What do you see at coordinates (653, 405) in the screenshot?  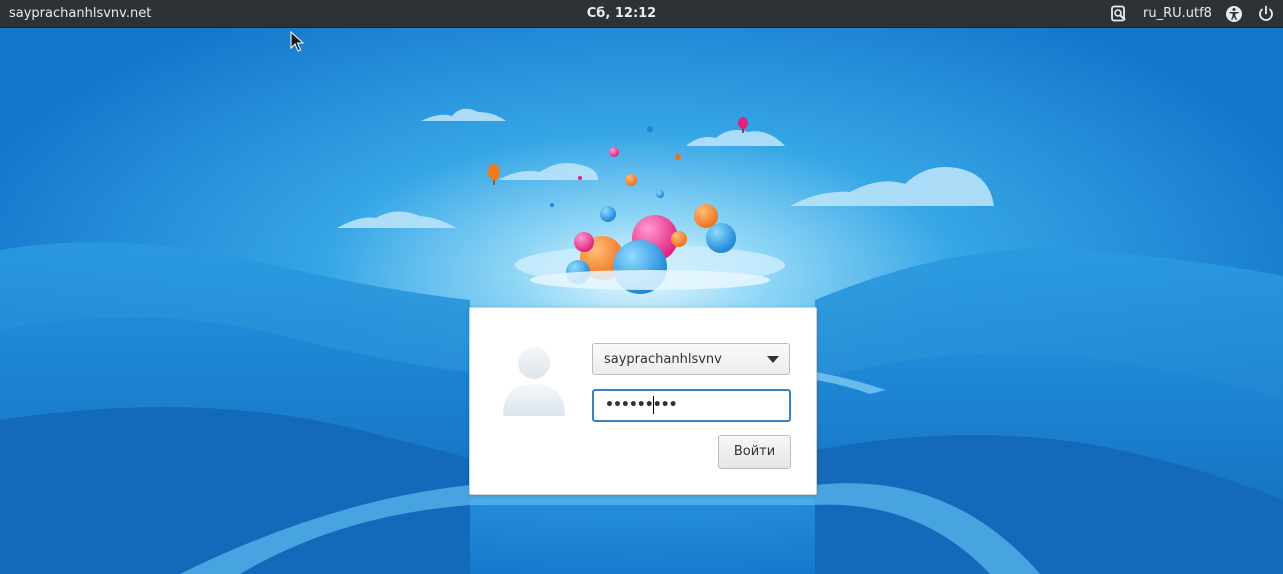 I see `text-caret` at bounding box center [653, 405].